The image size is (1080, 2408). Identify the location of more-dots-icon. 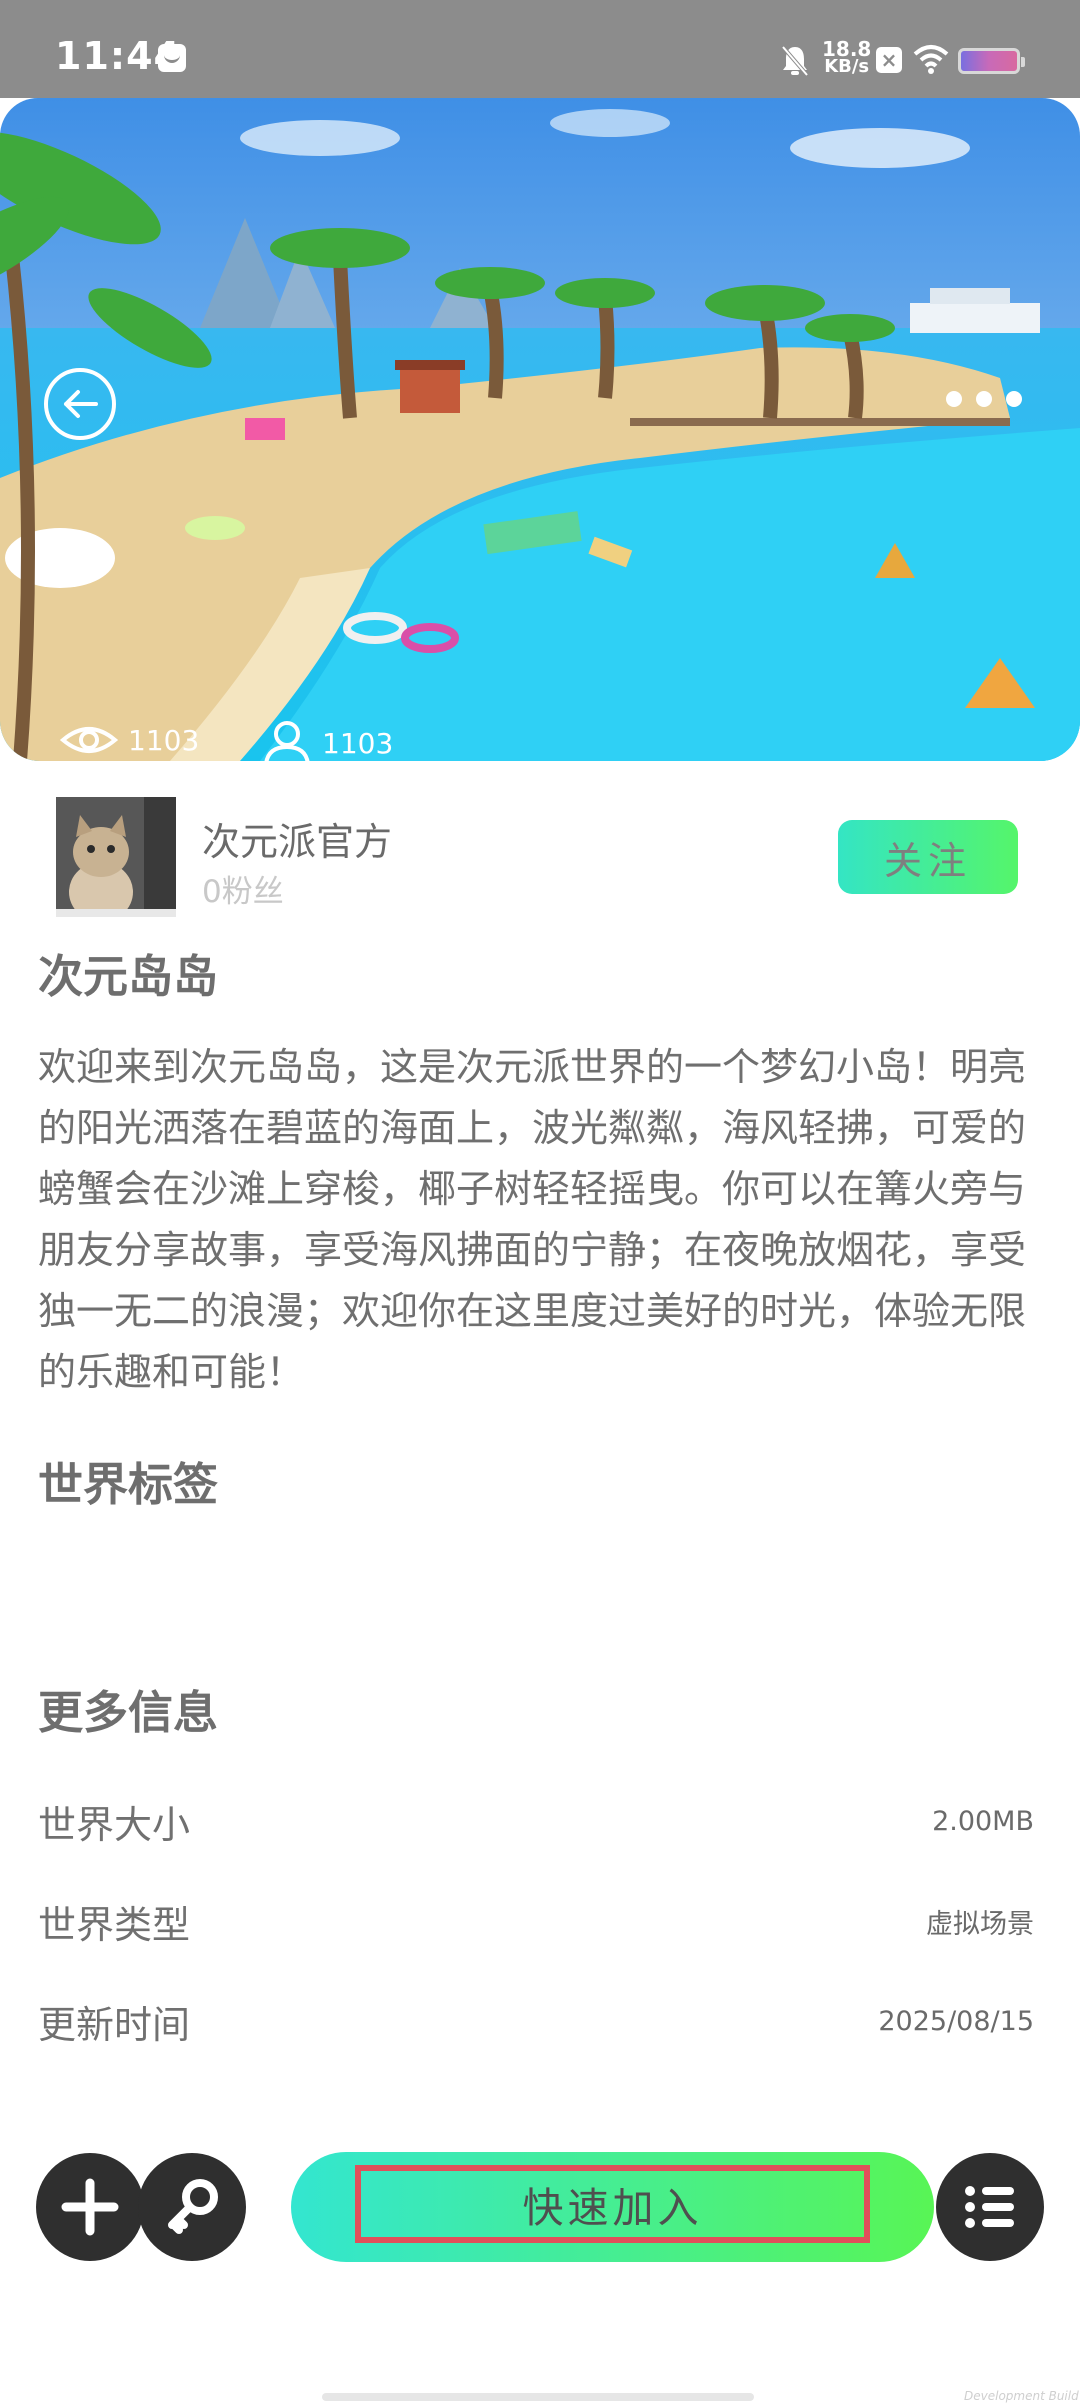
(984, 399).